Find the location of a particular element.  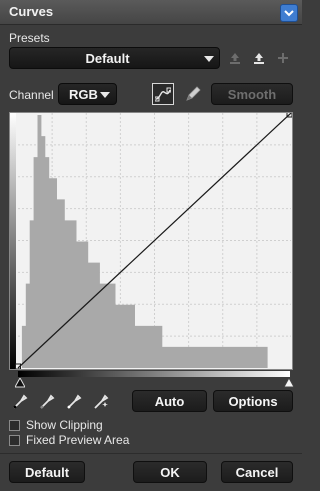

input-gradient-bar is located at coordinates (154, 376).